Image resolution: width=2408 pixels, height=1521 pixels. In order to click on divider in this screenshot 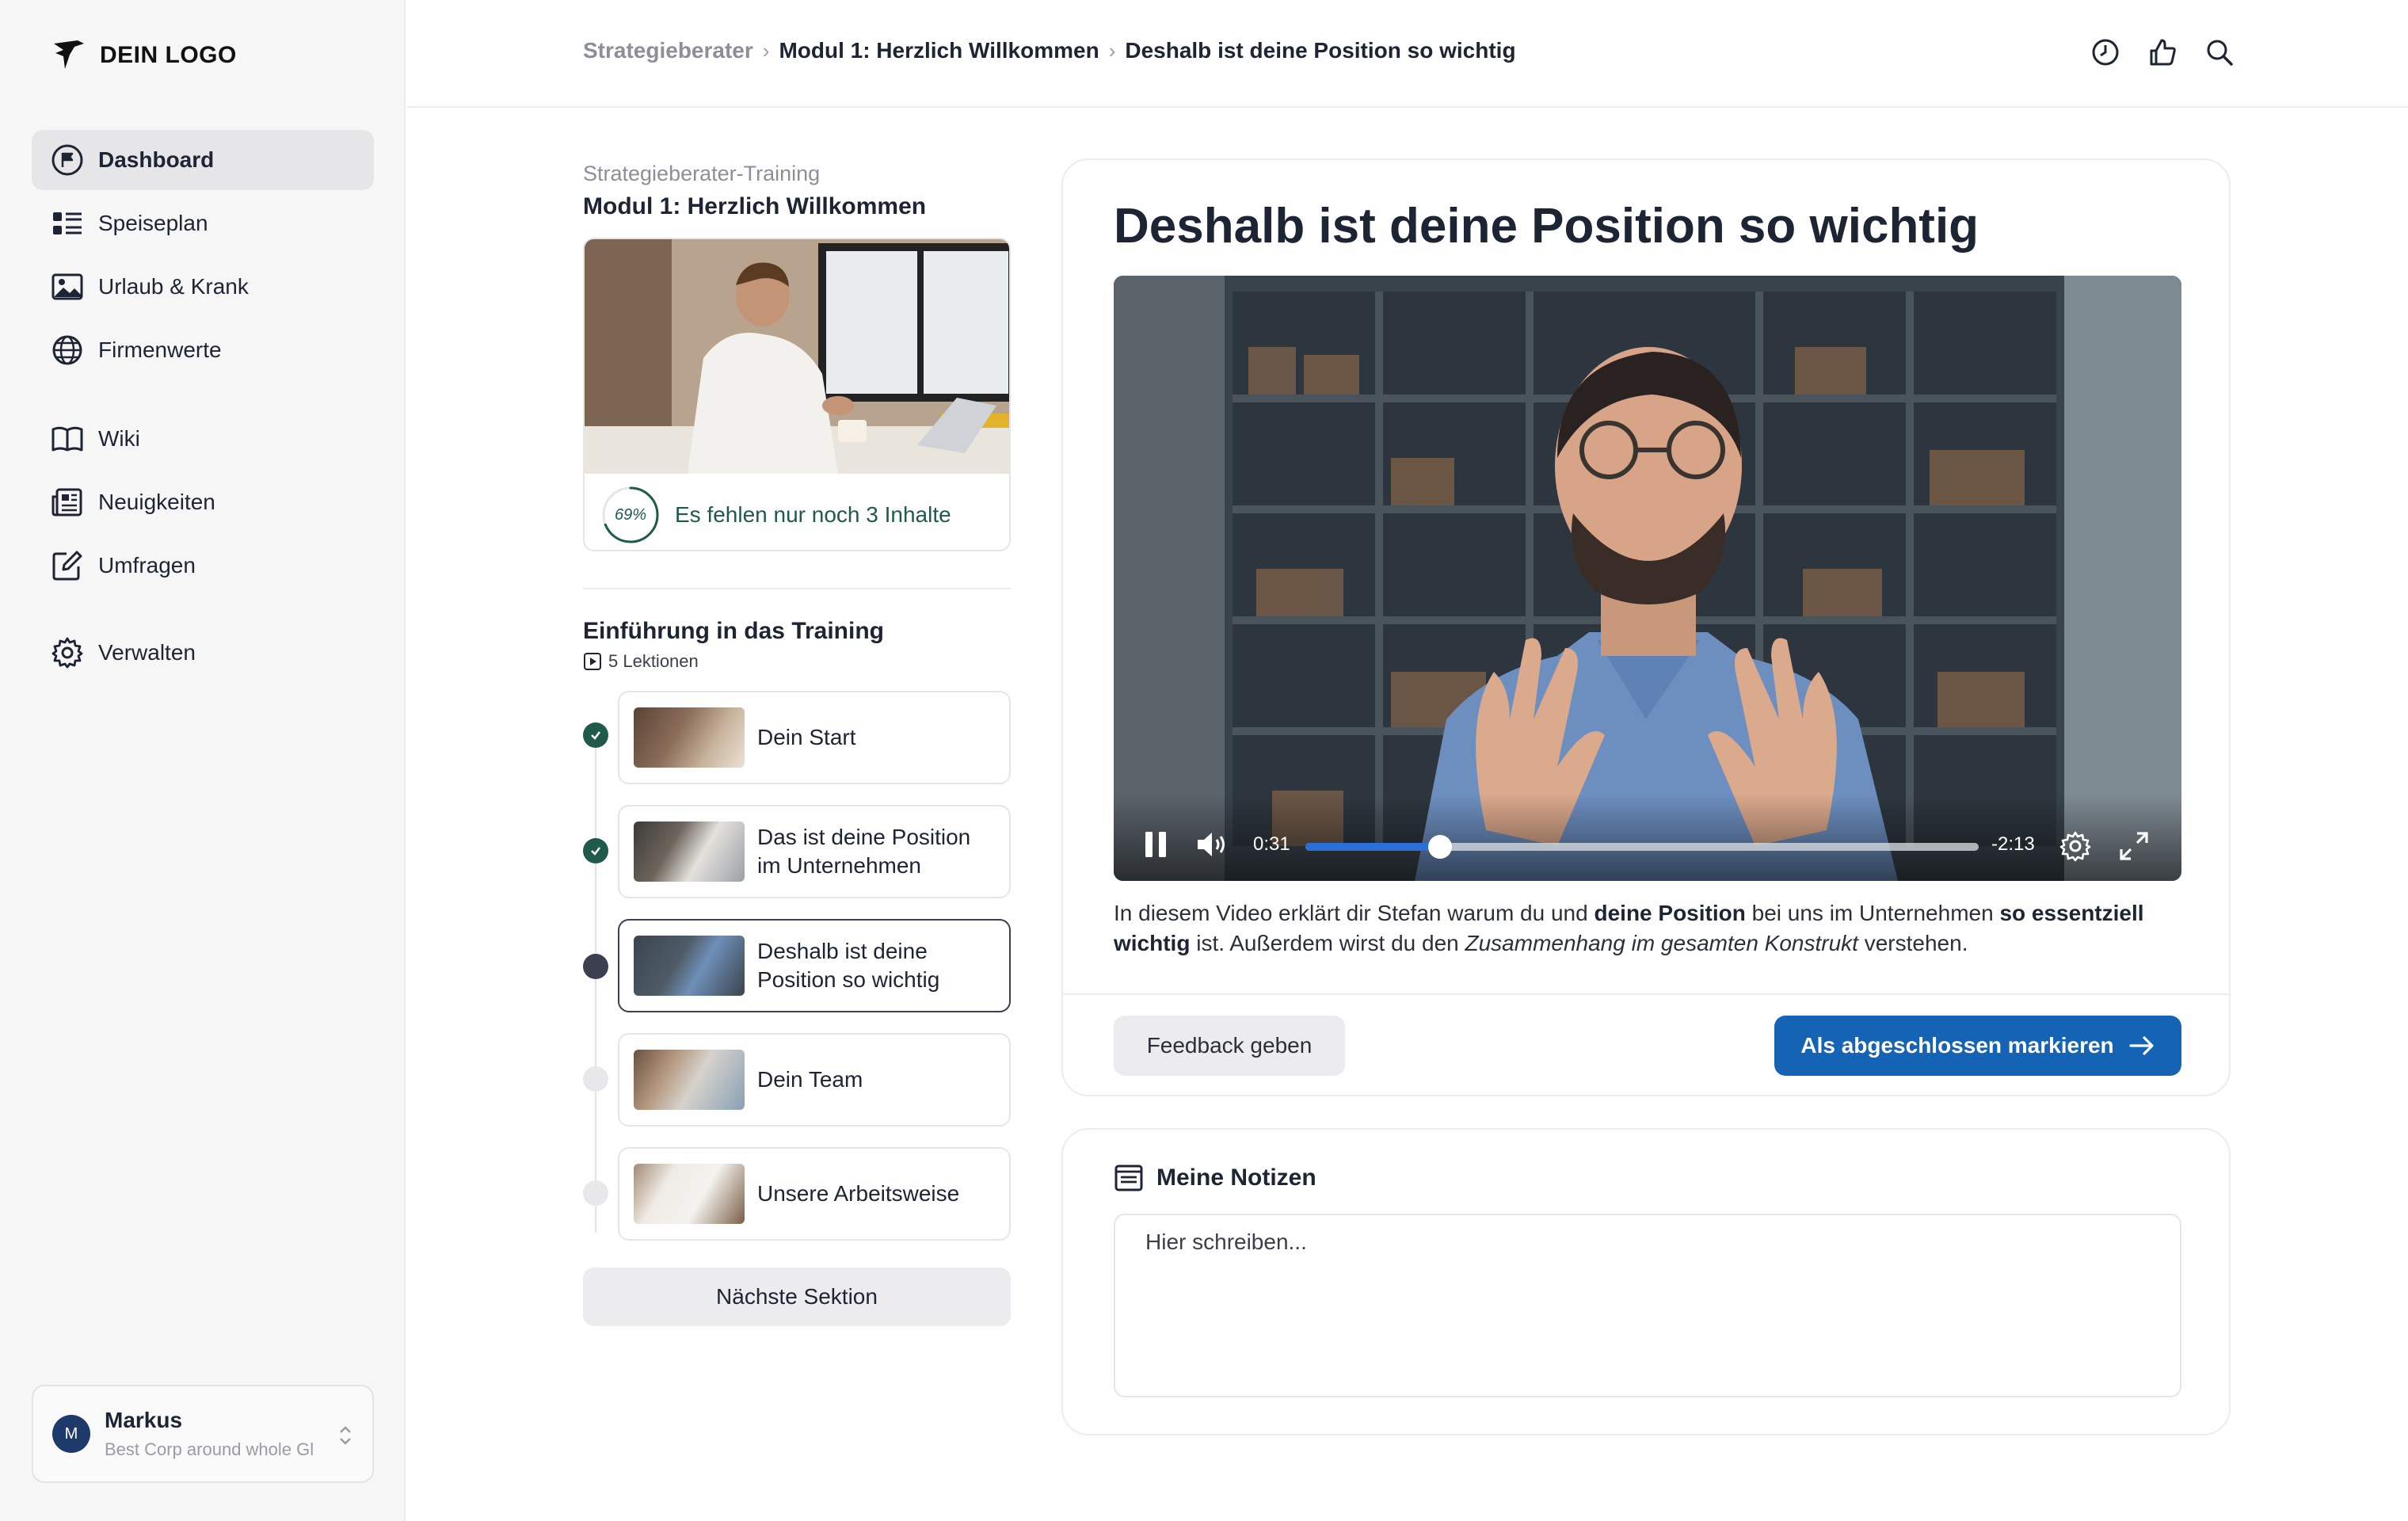, I will do `click(1646, 994)`.